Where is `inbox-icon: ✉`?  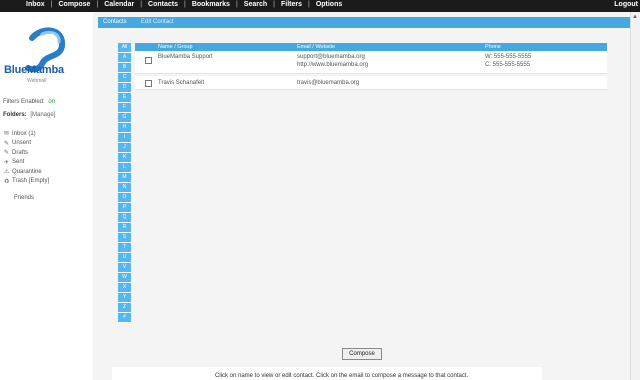
inbox-icon: ✉ is located at coordinates (7, 134).